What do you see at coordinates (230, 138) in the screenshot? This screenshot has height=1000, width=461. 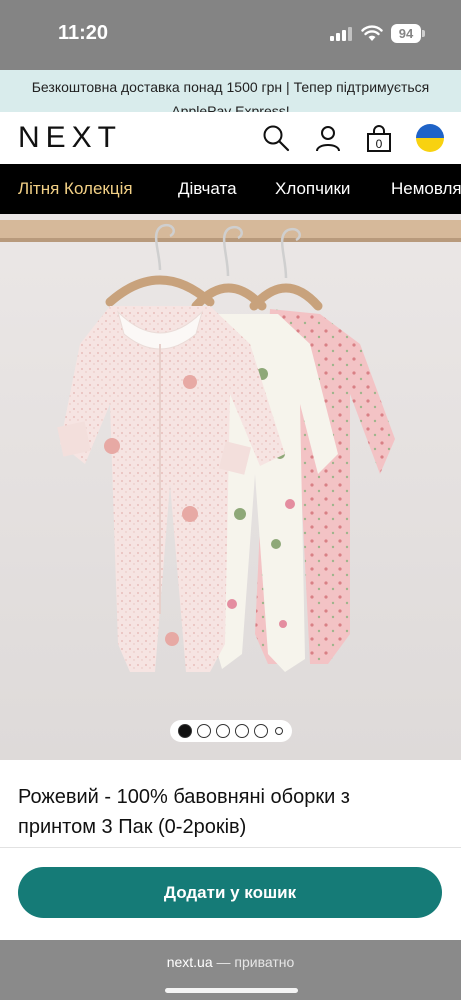 I see `site-header: NEXT 0` at bounding box center [230, 138].